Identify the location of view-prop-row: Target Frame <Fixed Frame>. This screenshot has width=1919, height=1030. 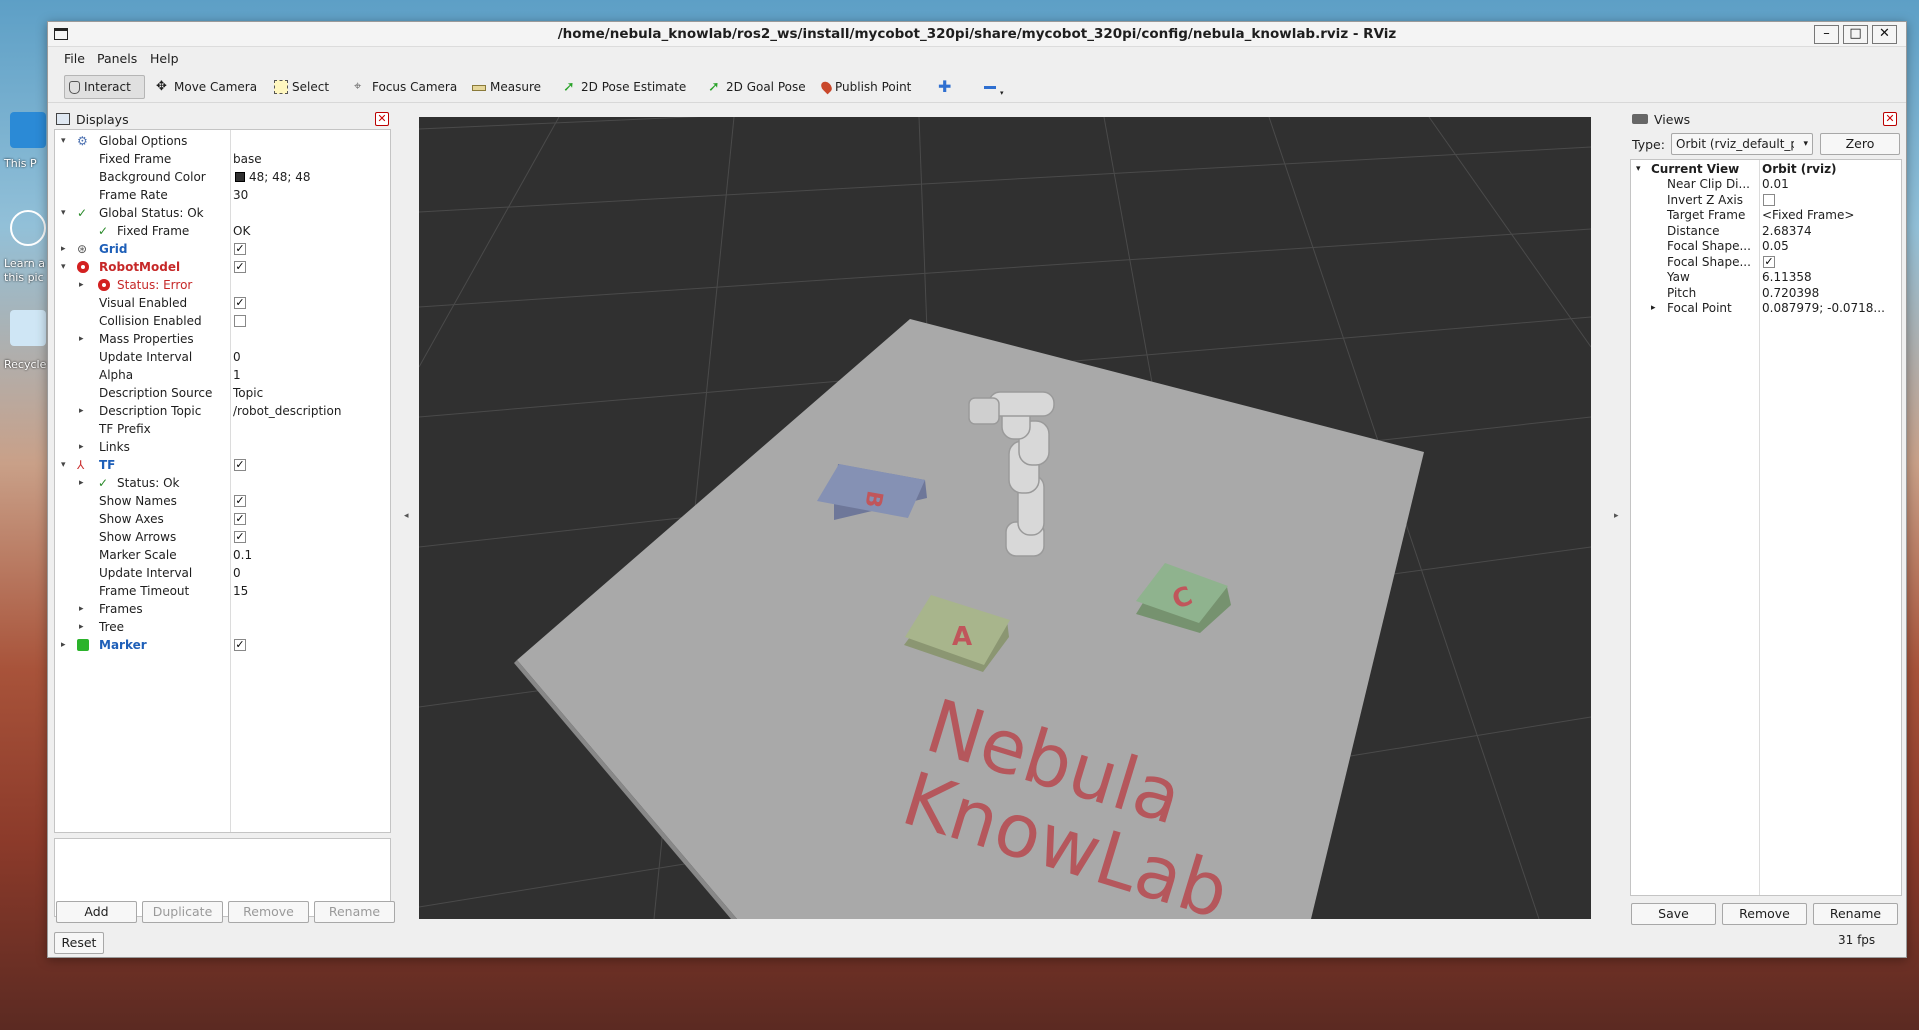
(1766, 215).